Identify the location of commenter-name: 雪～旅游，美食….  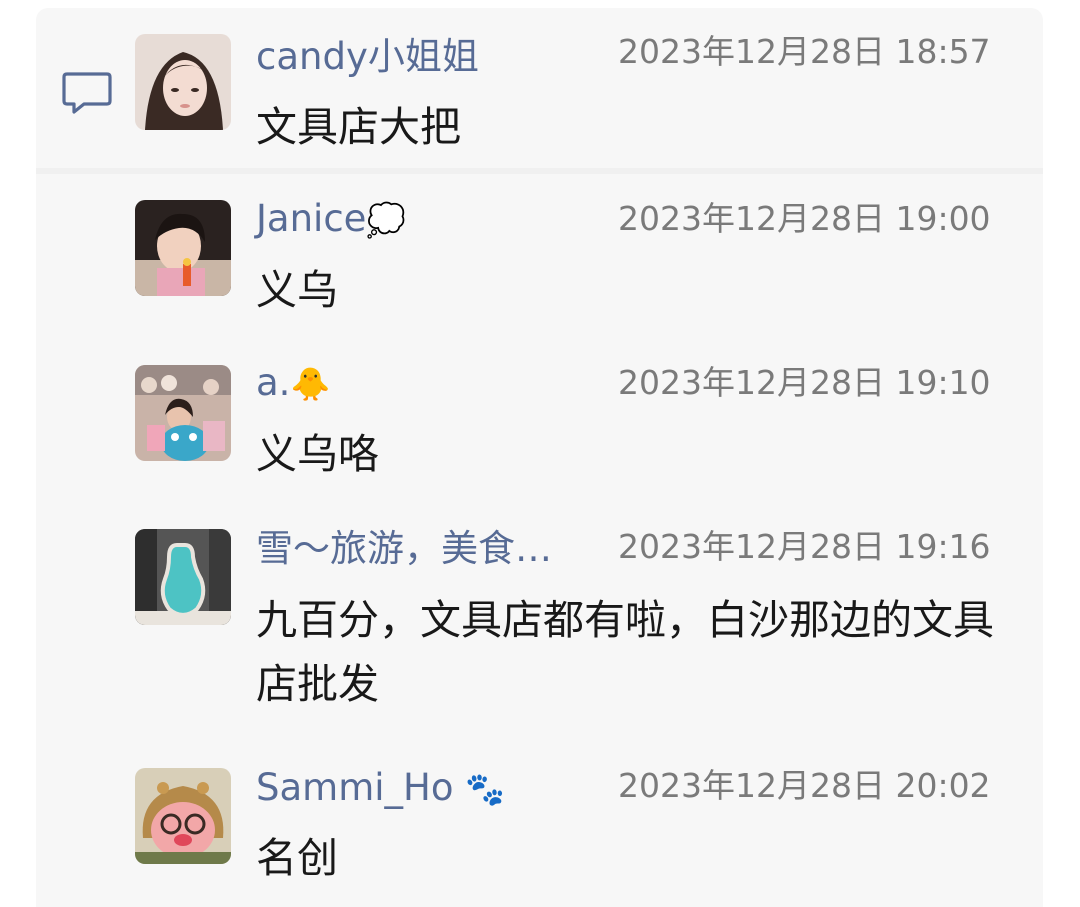
(404, 549).